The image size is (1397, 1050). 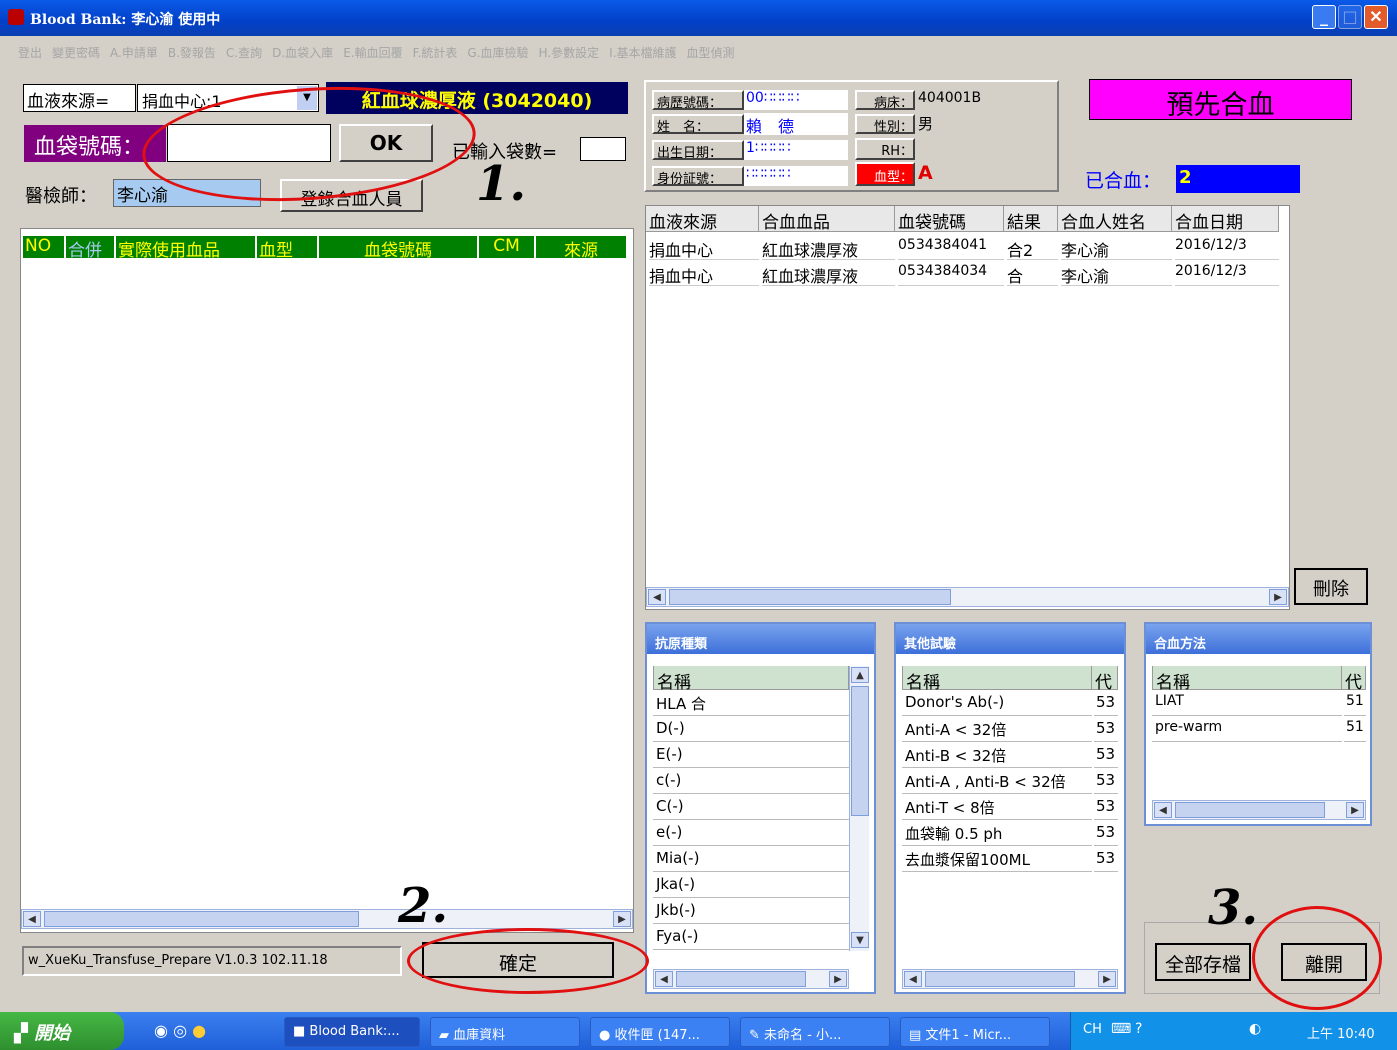 What do you see at coordinates (435, 53) in the screenshot?
I see `menu-item: F.統計表` at bounding box center [435, 53].